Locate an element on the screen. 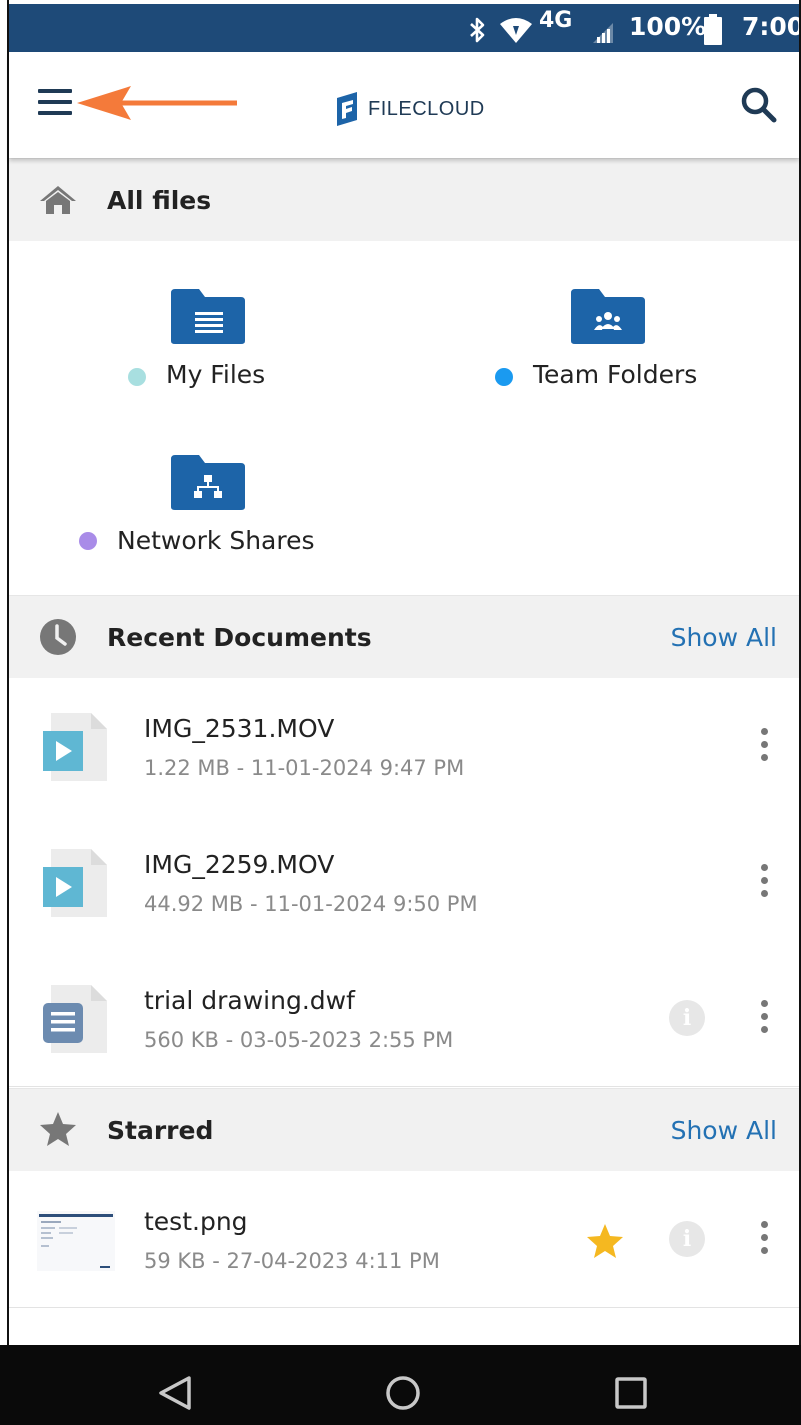  app-bar: FILECLOUD is located at coordinates (404, 105).